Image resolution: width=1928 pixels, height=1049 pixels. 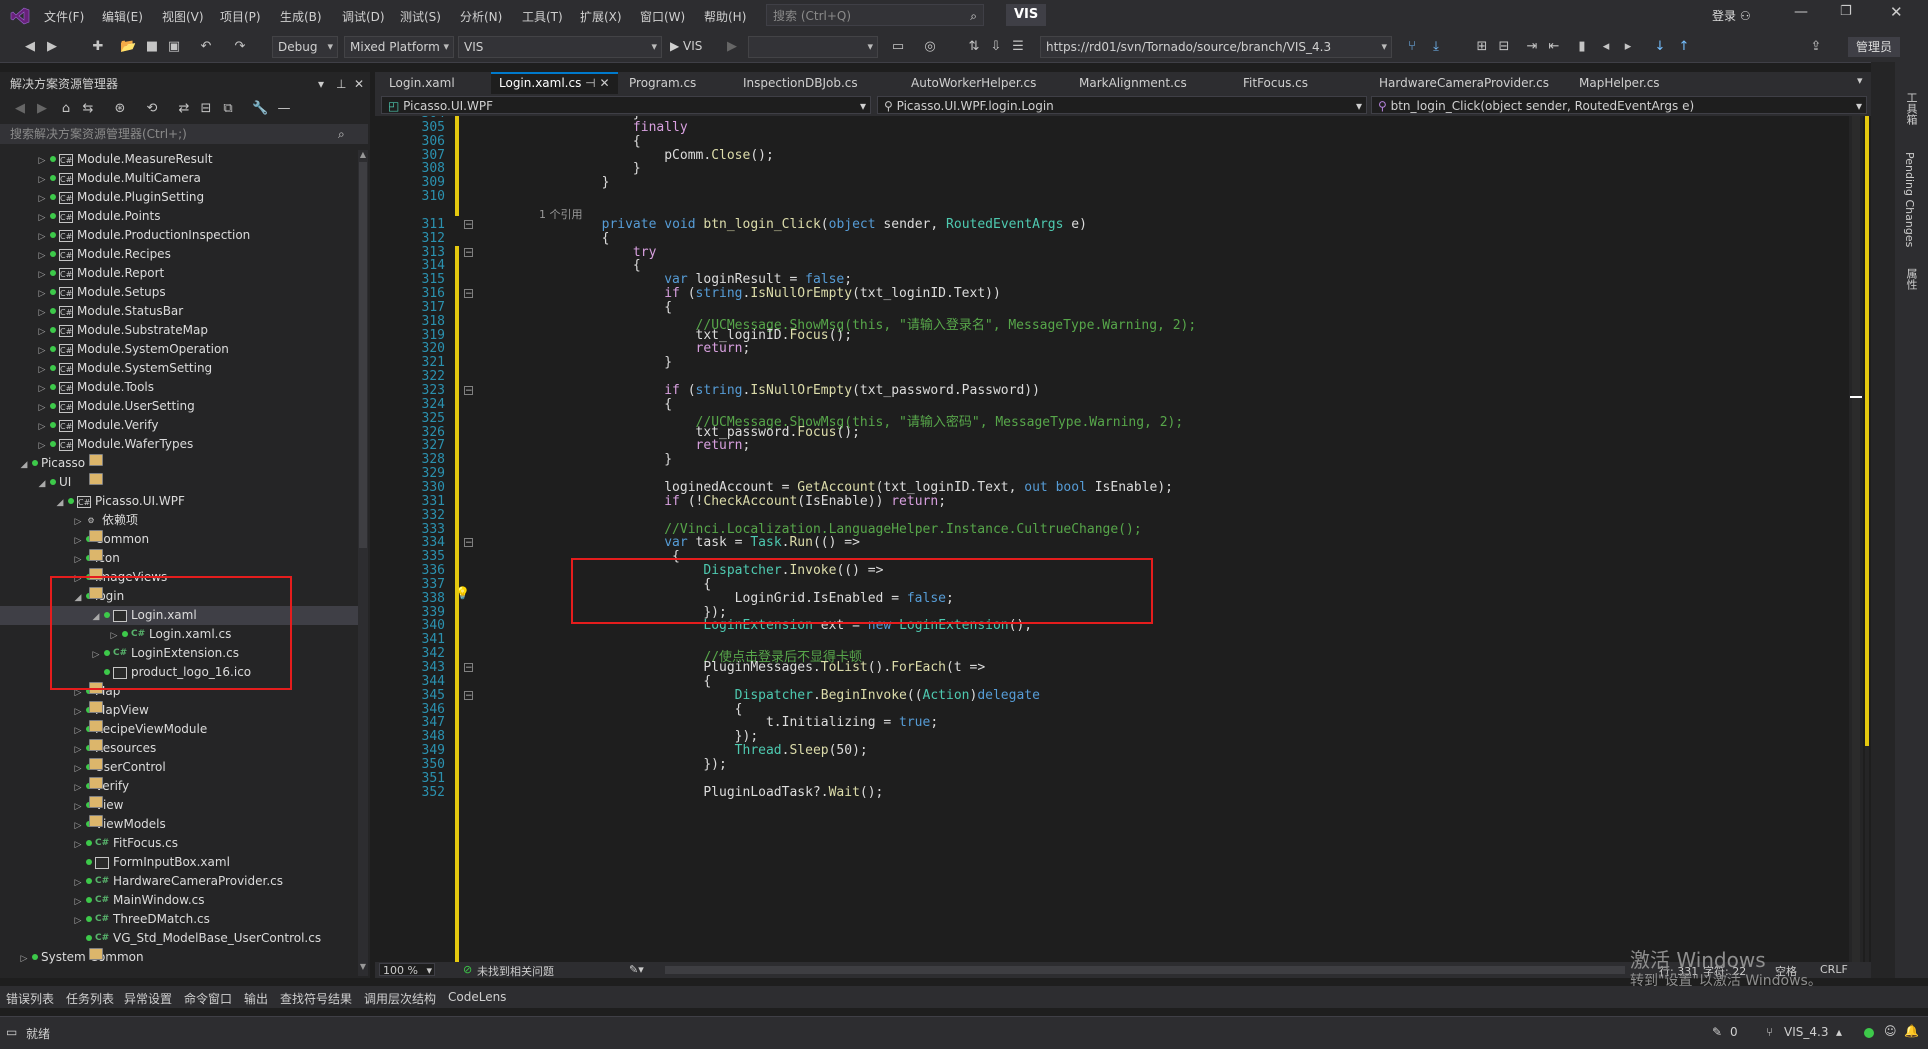 I want to click on svn-update-icon: ⇅, so click(x=974, y=47).